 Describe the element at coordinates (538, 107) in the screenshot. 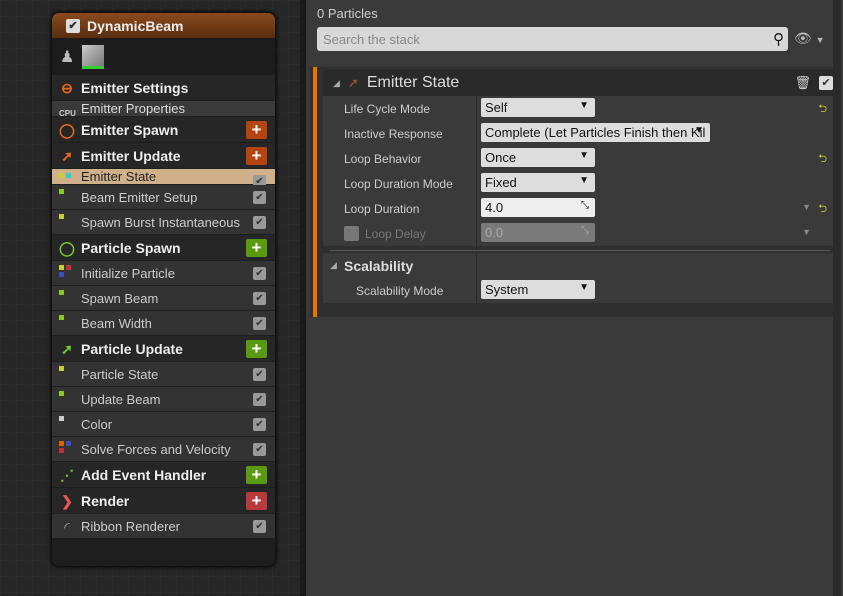

I see `dropdown: Self ▼` at that location.